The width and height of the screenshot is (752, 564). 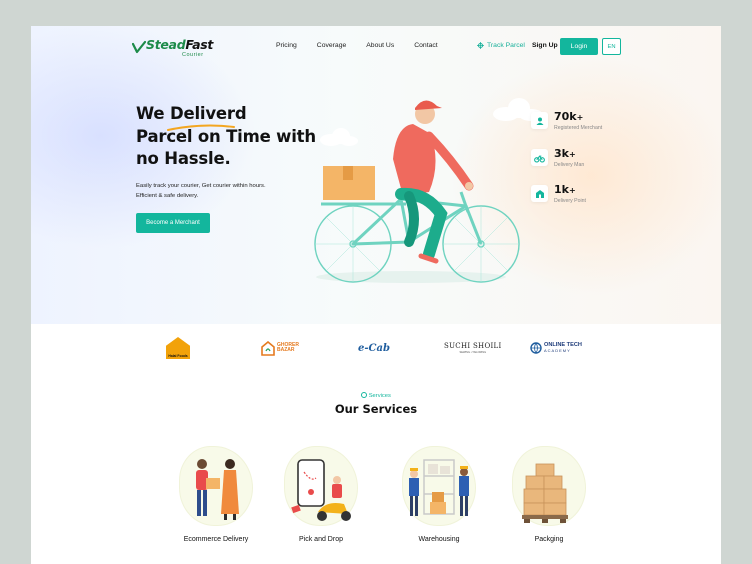 What do you see at coordinates (321, 490) in the screenshot?
I see `pick-and-drop-illustration` at bounding box center [321, 490].